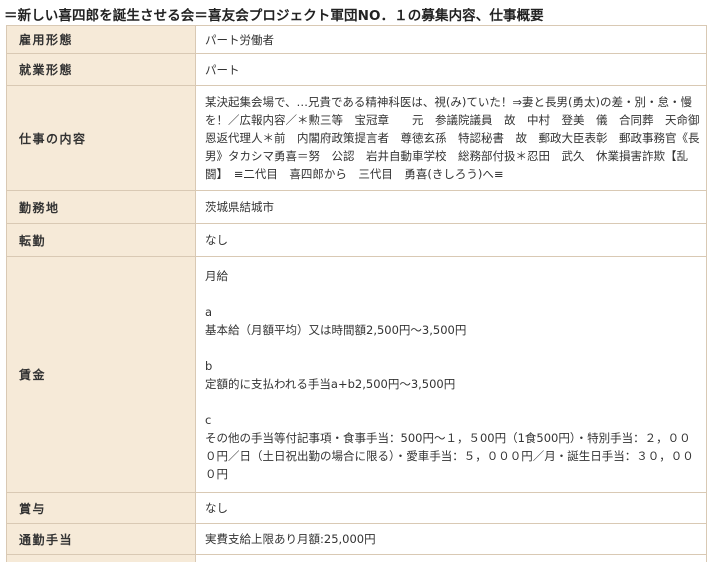 This screenshot has height=562, width=709. Describe the element at coordinates (336, 329) in the screenshot. I see `wage-a-text: 基本給（月額平均）又は時間額2,500円〜3,500円` at that location.